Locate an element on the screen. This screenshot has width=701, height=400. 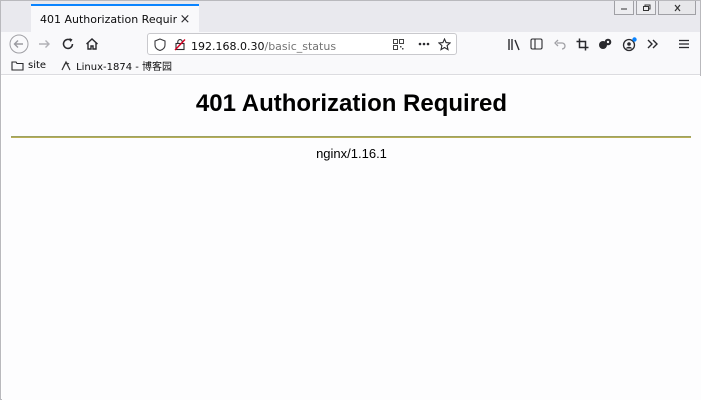
tab-title: 401 Authorization Required is located at coordinates (108, 19).